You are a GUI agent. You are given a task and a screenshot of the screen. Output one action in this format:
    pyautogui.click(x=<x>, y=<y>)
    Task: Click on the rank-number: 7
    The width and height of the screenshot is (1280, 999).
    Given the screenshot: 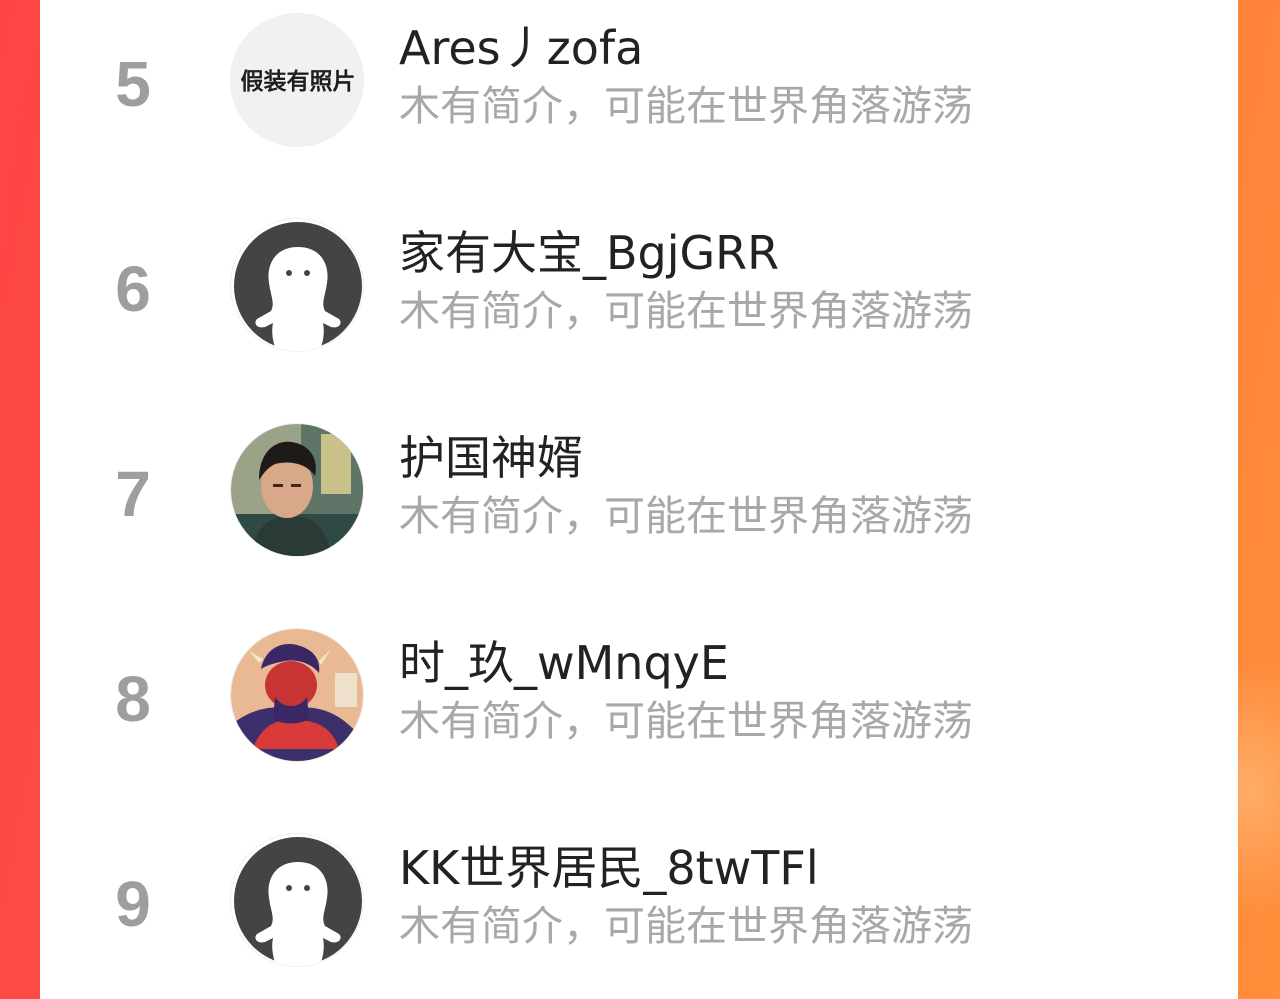 What is the action you would take?
    pyautogui.click(x=133, y=494)
    